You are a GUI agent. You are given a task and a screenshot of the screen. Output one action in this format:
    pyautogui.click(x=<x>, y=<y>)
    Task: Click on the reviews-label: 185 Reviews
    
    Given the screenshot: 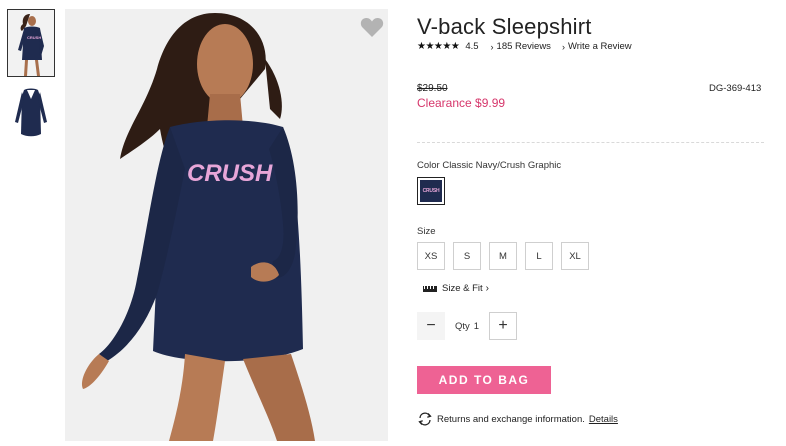 What is the action you would take?
    pyautogui.click(x=523, y=46)
    